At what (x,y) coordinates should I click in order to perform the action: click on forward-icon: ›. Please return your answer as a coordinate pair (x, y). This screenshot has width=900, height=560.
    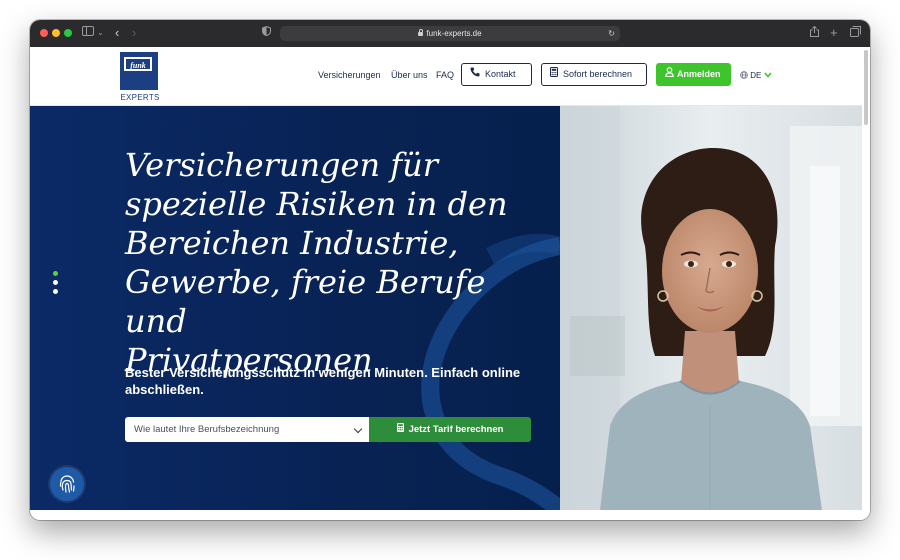
    Looking at the image, I should click on (134, 33).